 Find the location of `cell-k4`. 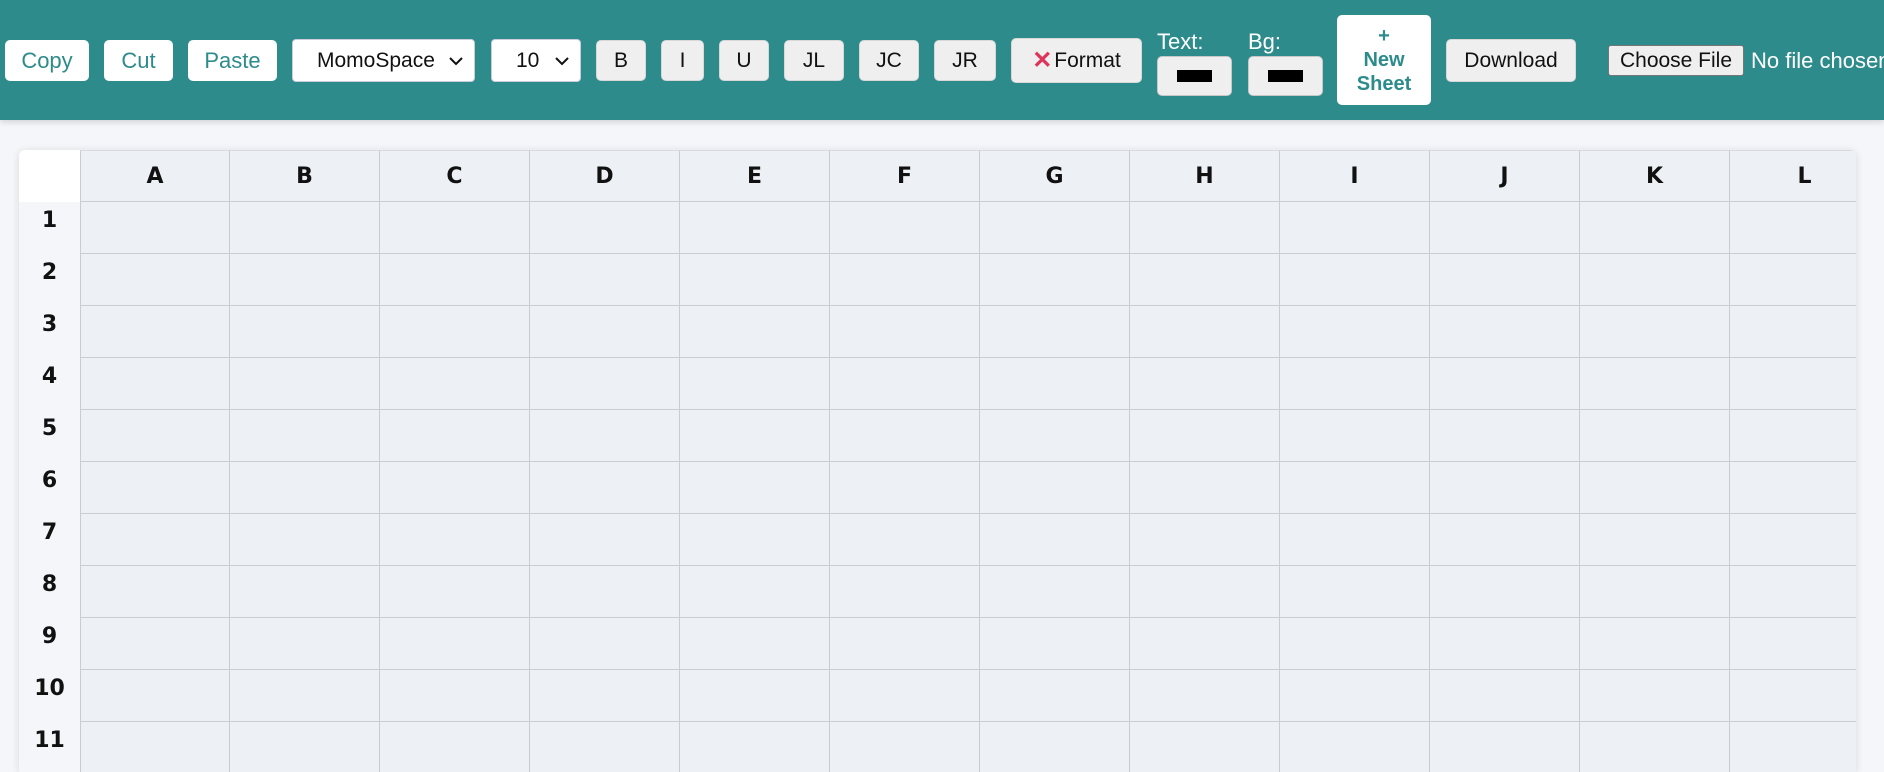

cell-k4 is located at coordinates (1655, 384).